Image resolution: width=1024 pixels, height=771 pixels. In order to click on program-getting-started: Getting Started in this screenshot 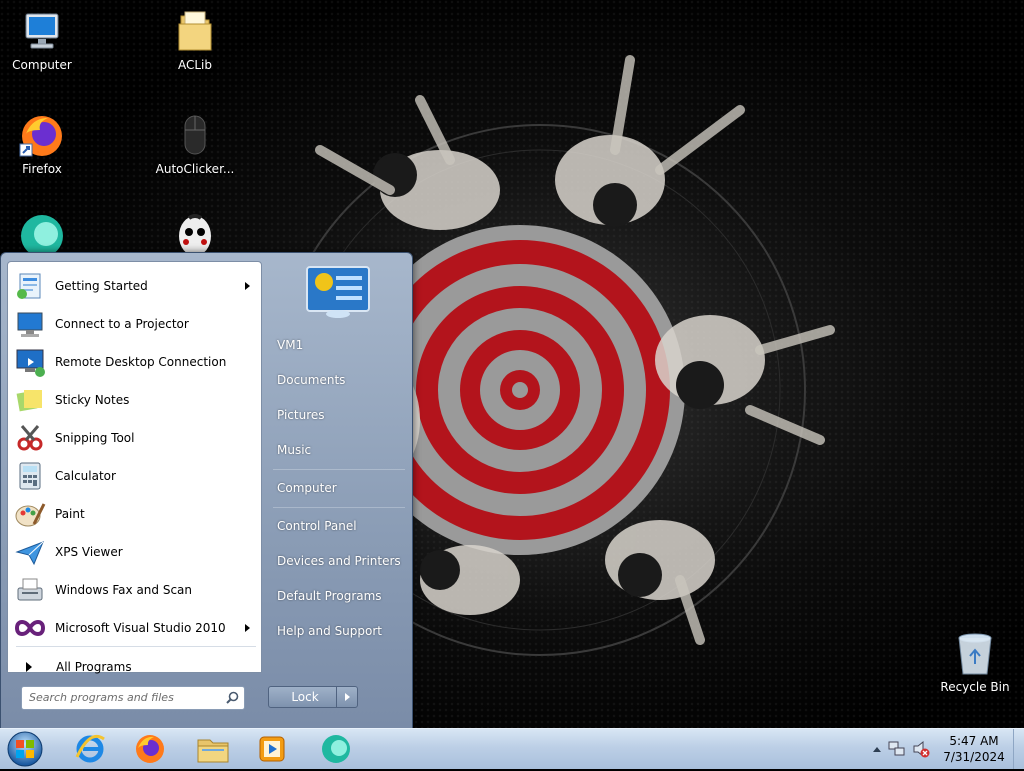, I will do `click(135, 286)`.